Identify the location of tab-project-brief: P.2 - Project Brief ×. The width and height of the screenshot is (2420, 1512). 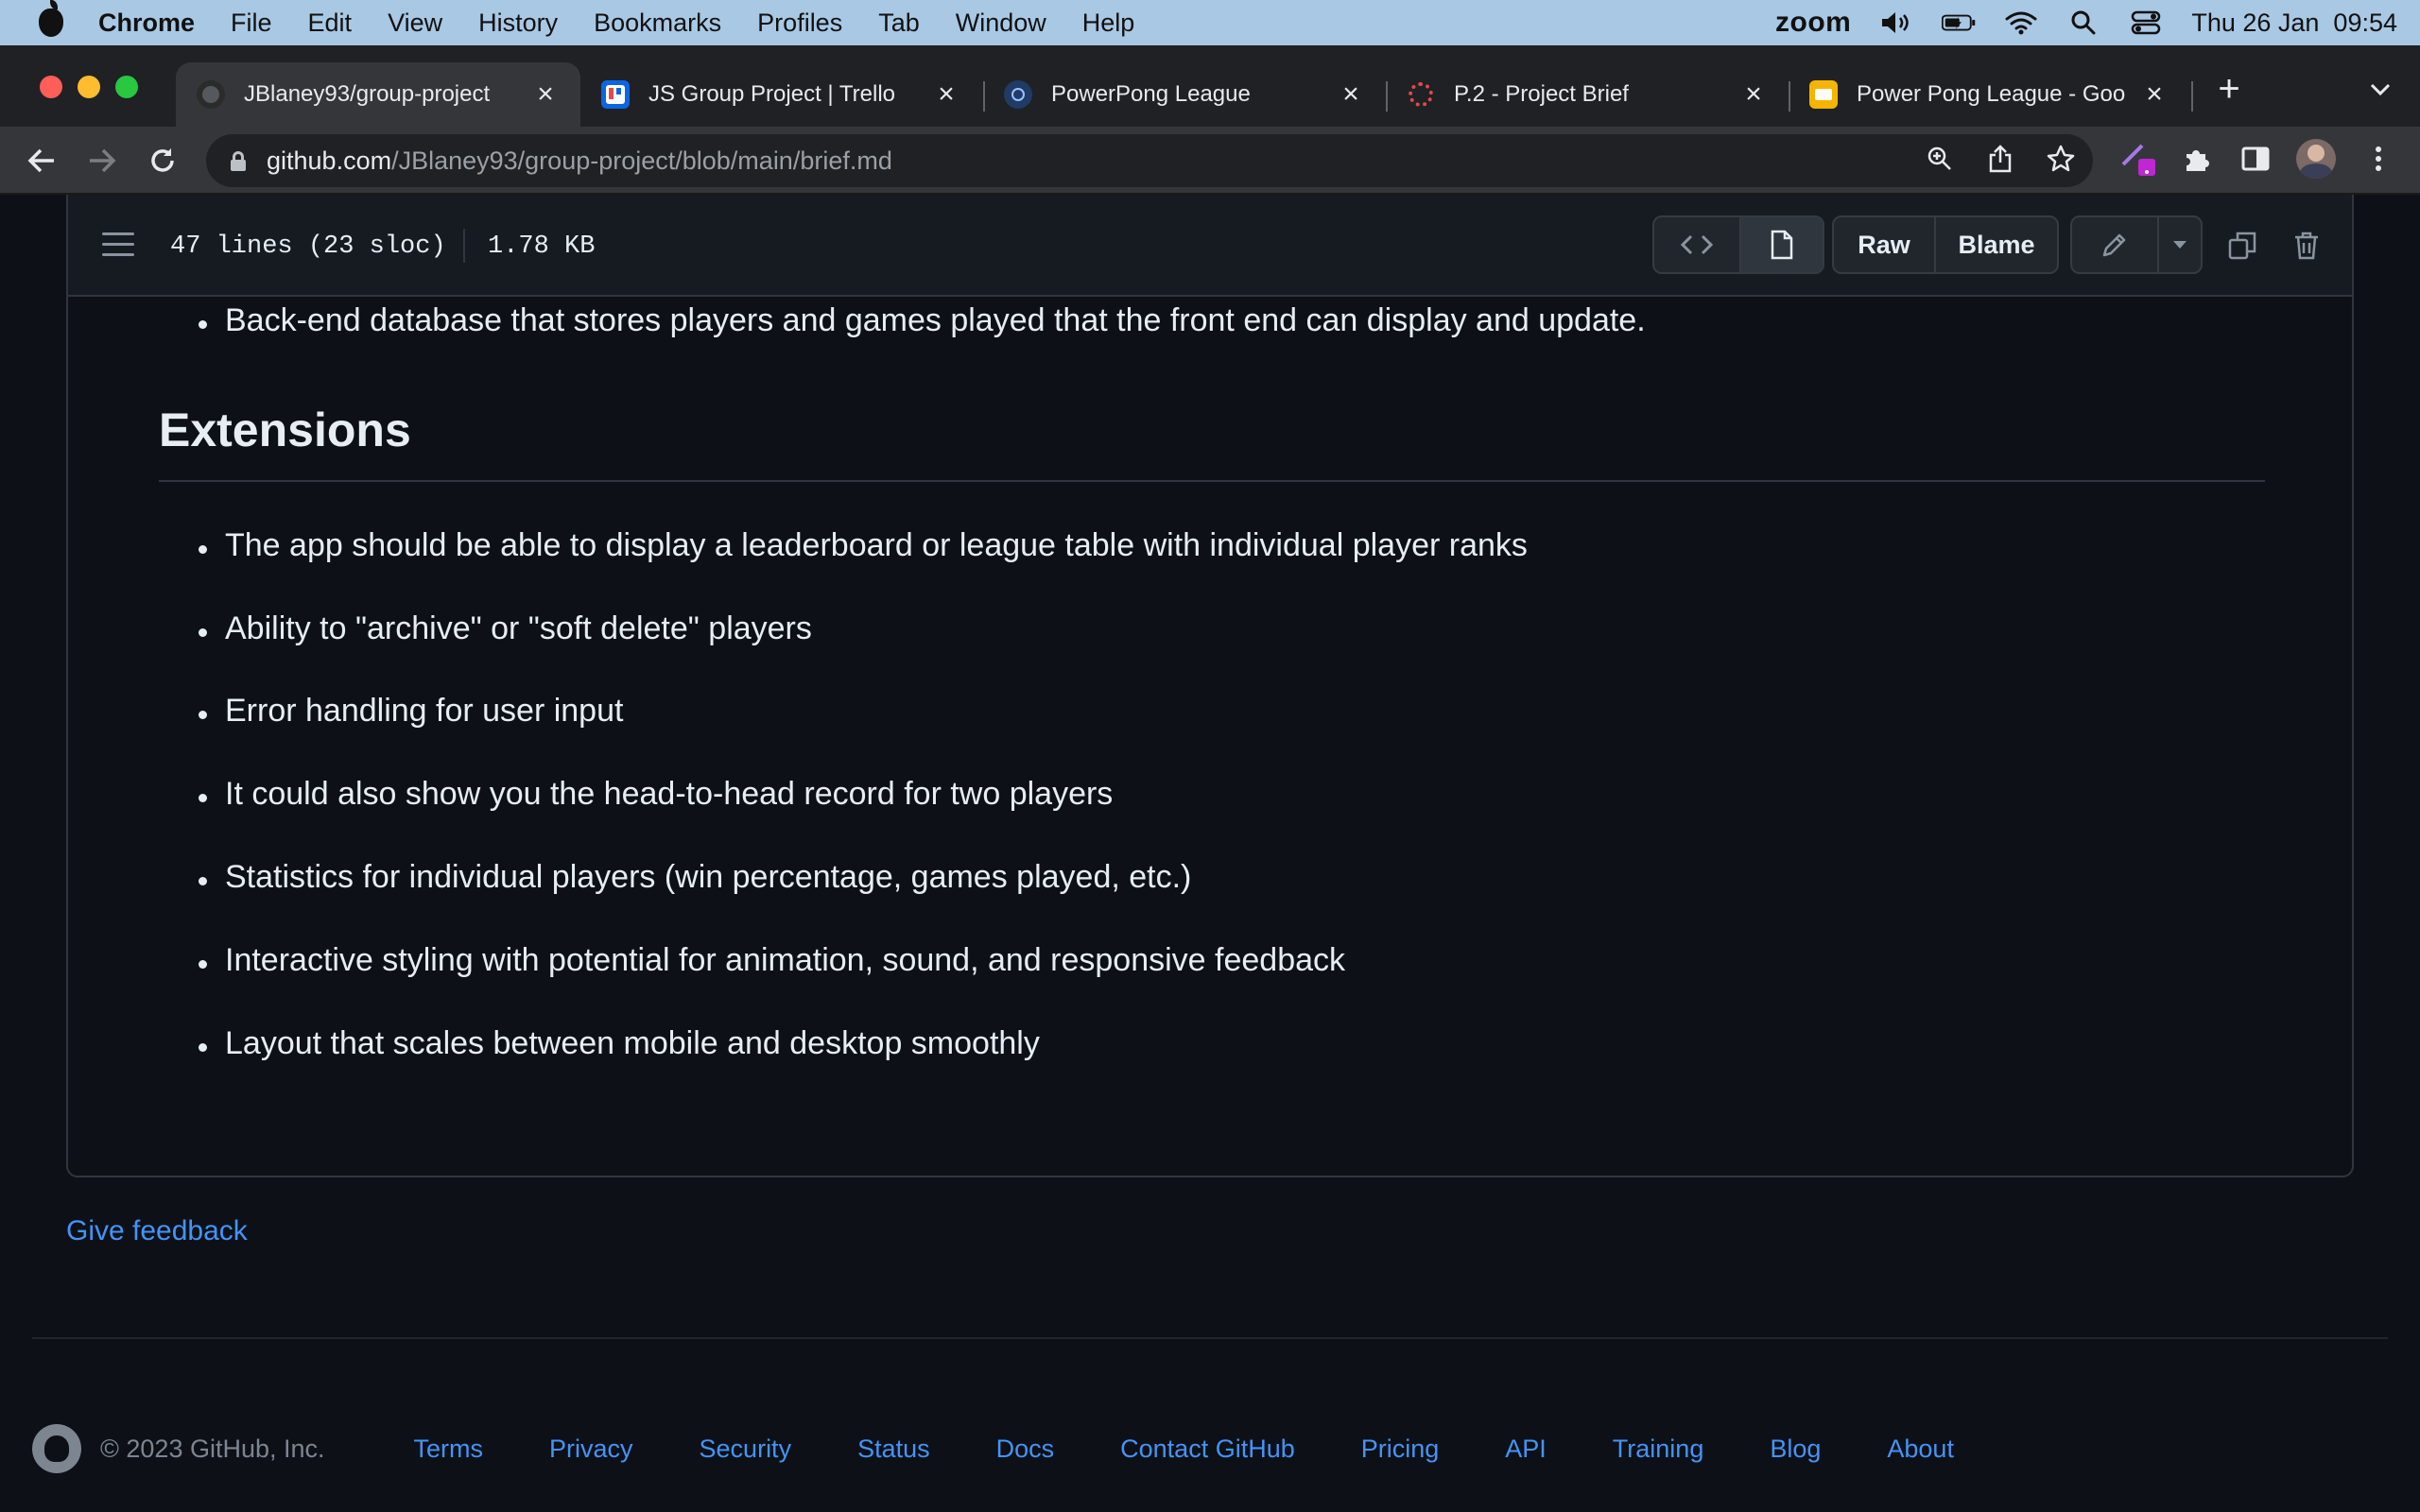
(1587, 94).